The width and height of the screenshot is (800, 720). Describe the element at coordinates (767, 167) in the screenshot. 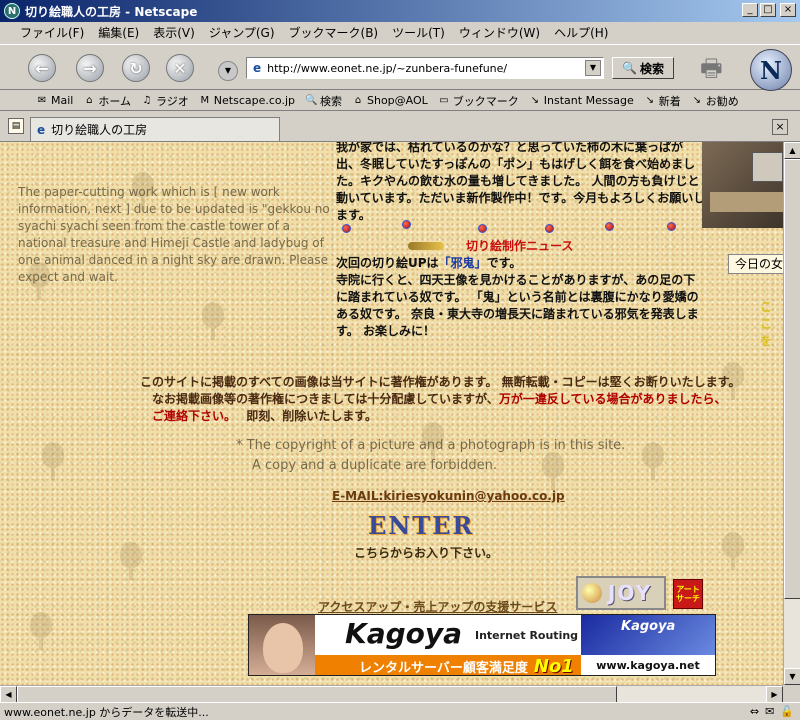

I see `photo-monitor` at that location.